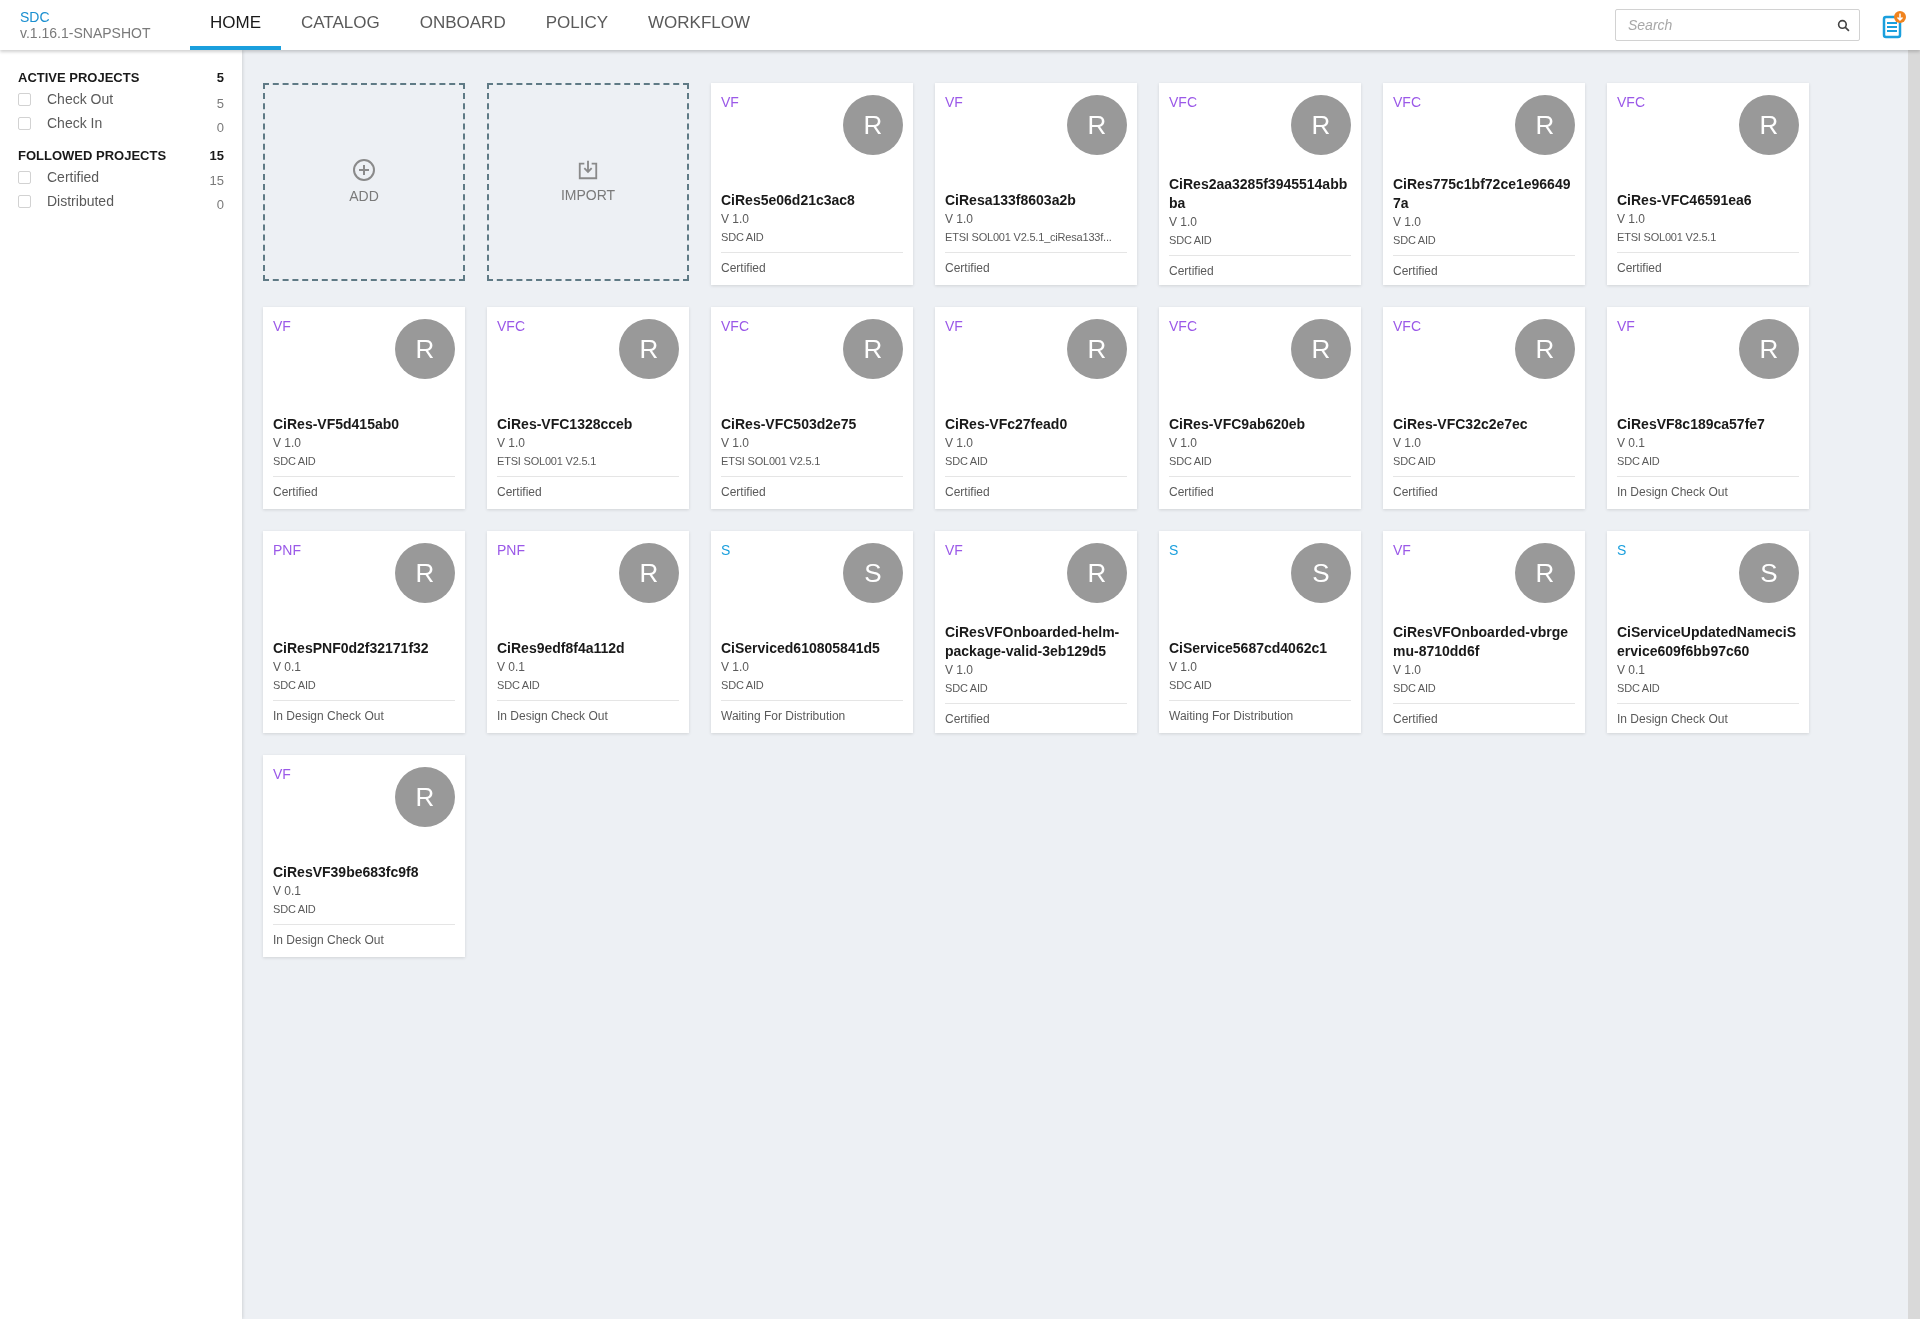 The image size is (1920, 1319). What do you see at coordinates (812, 184) in the screenshot?
I see `asset-card: VF R CiRes5e06d21c3ac8 V 1.0 SDC AID Certified` at bounding box center [812, 184].